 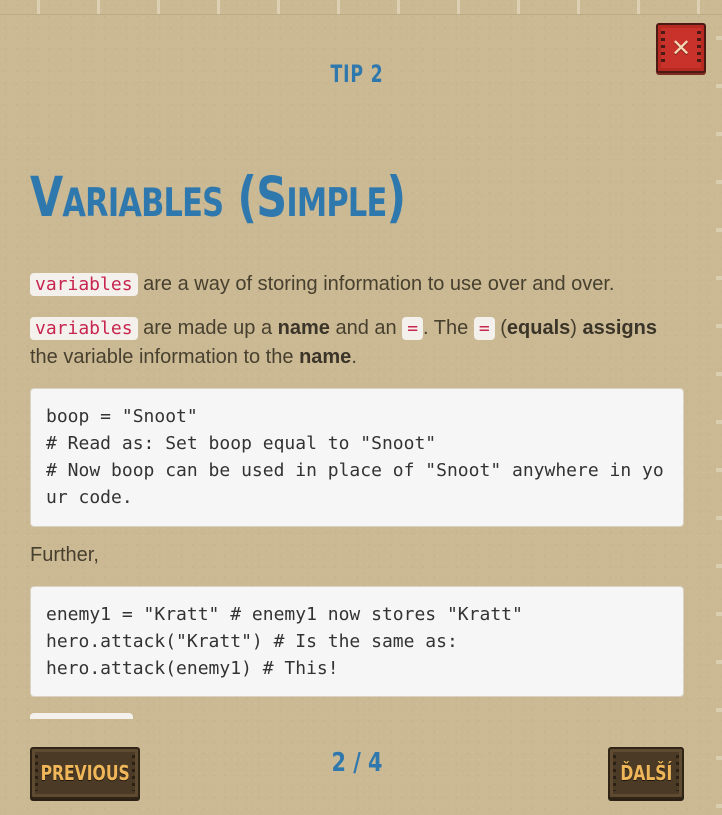 What do you see at coordinates (361, 7) in the screenshot?
I see `dialog-top-border` at bounding box center [361, 7].